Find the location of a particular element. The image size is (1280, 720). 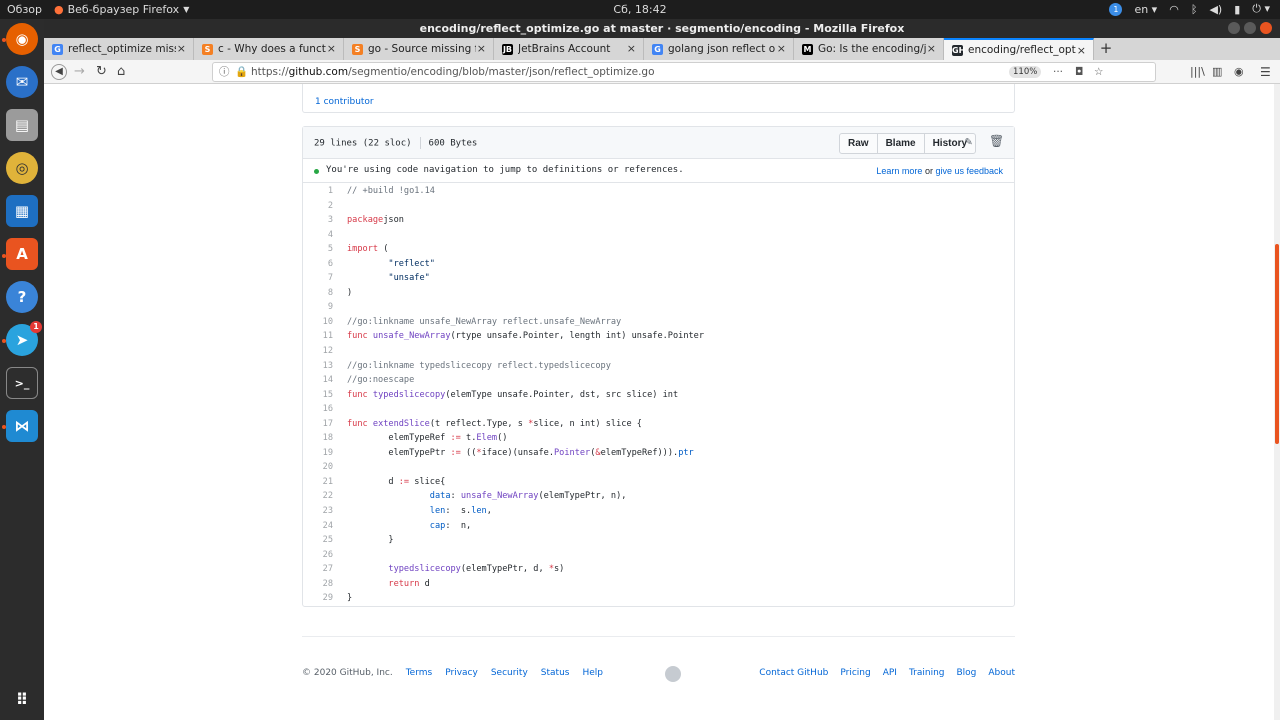

line-number: 20 is located at coordinates (318, 467).